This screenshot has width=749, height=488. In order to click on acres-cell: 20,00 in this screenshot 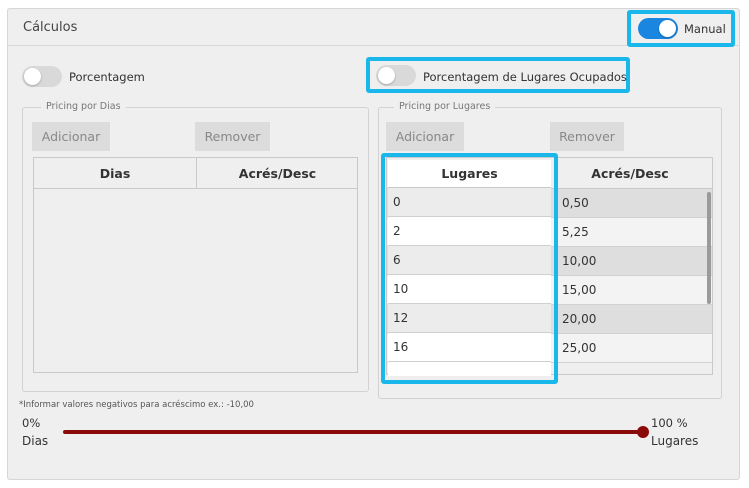, I will do `click(579, 319)`.